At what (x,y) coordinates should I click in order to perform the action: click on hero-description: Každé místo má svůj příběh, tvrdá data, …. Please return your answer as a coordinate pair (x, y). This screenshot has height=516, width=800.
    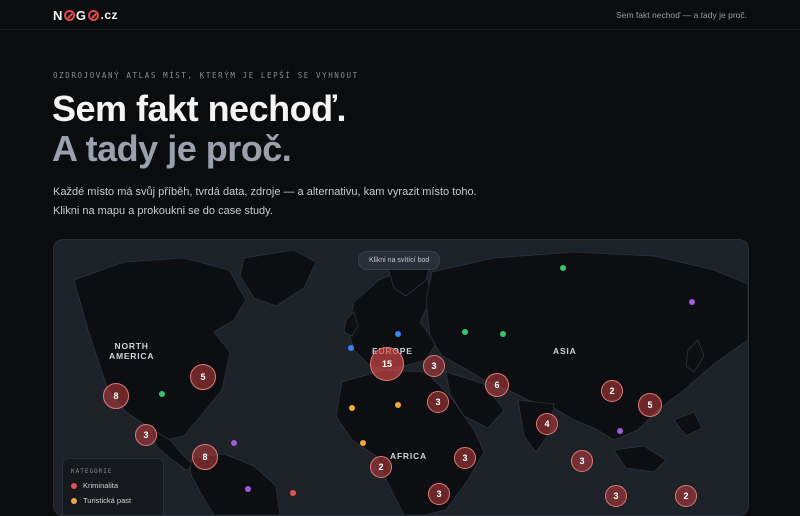
    Looking at the image, I should click on (265, 201).